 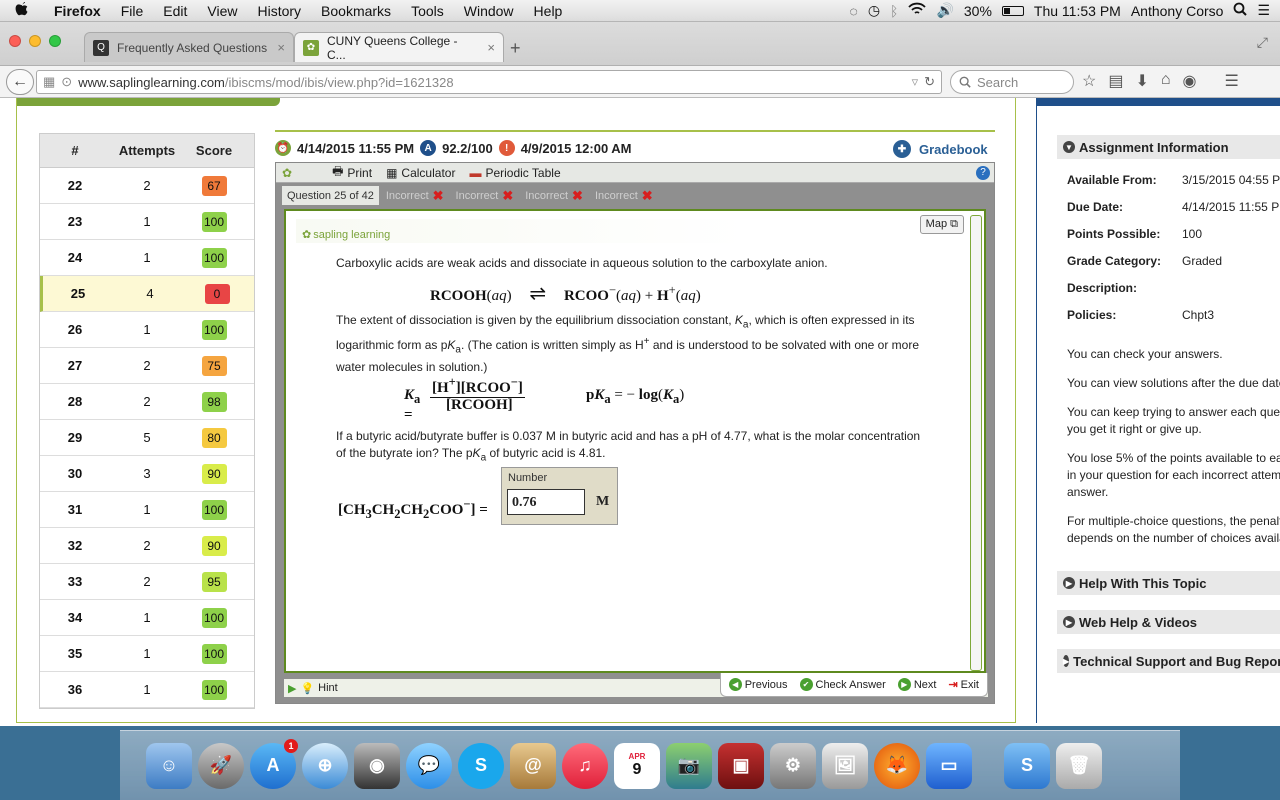 I want to click on back-button: ←, so click(x=20, y=82).